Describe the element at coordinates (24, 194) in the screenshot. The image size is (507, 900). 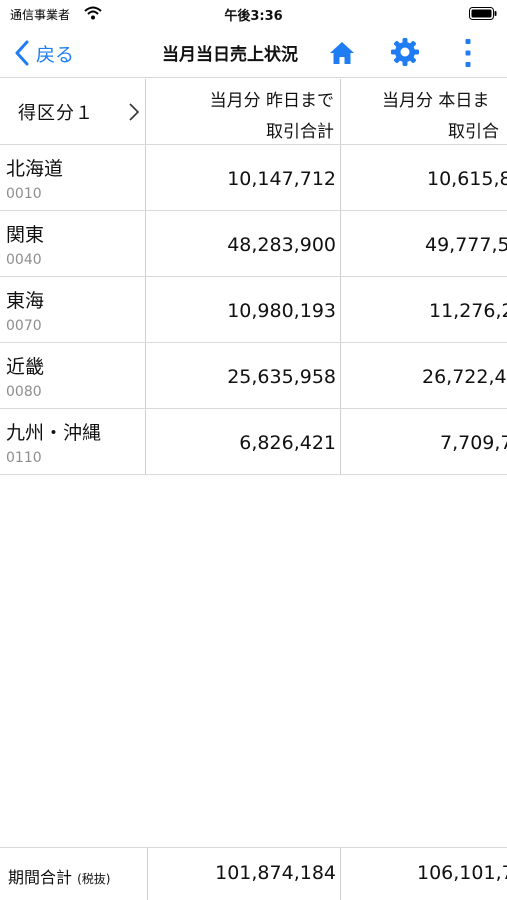
I see `region-code: 0010` at that location.